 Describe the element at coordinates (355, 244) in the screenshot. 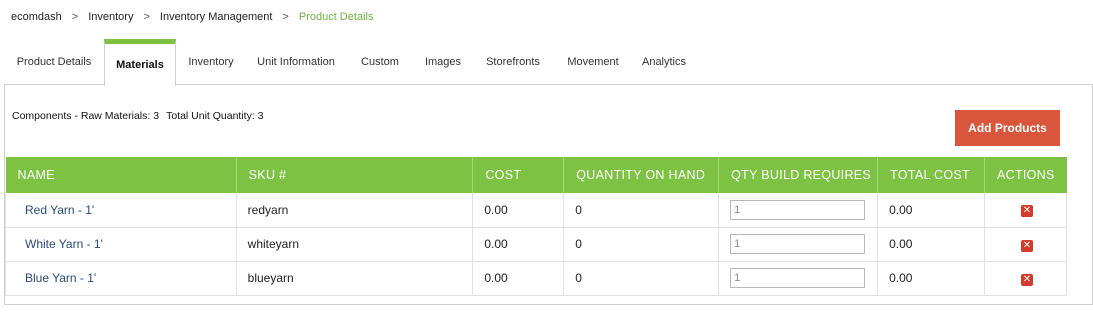

I see `sku-cell: whiteyarn` at that location.